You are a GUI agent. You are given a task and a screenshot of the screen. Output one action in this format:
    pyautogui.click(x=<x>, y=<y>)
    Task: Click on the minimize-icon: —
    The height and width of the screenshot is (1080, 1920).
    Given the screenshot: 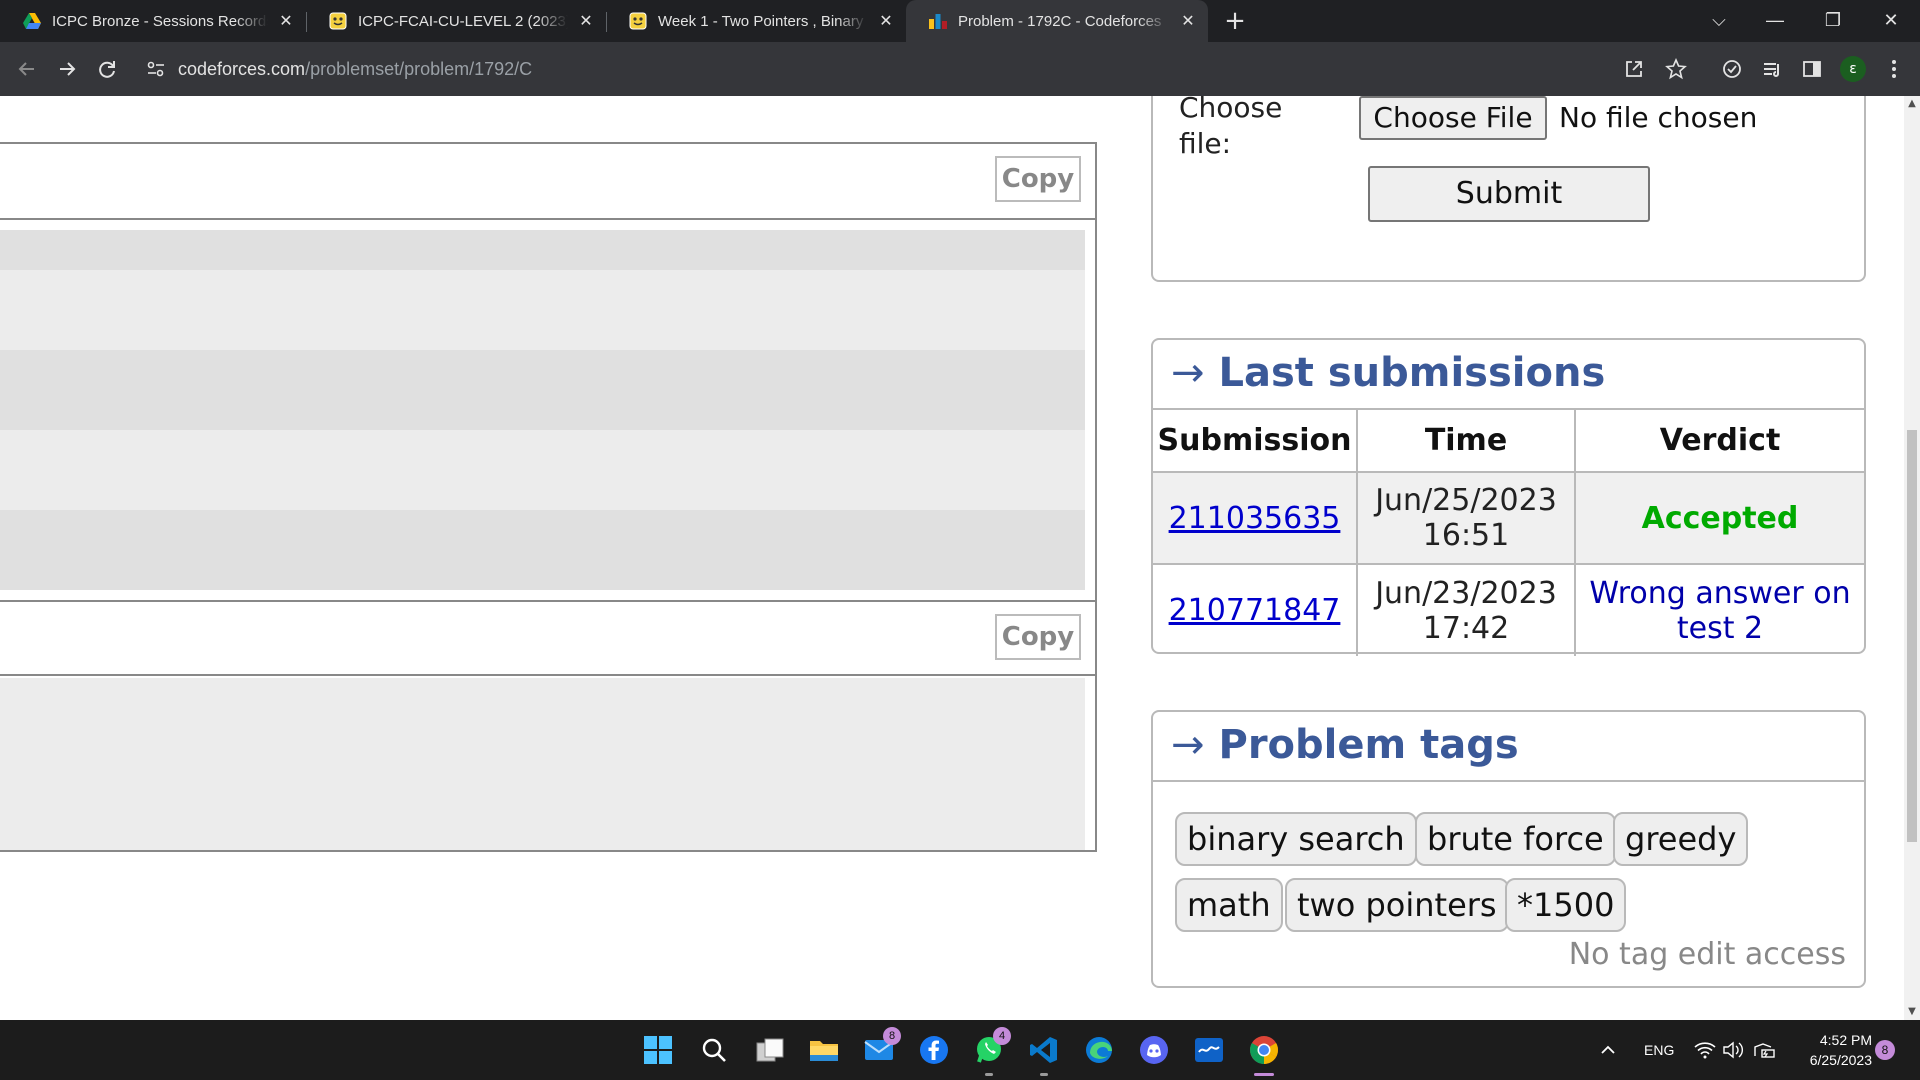 What is the action you would take?
    pyautogui.click(x=1775, y=21)
    